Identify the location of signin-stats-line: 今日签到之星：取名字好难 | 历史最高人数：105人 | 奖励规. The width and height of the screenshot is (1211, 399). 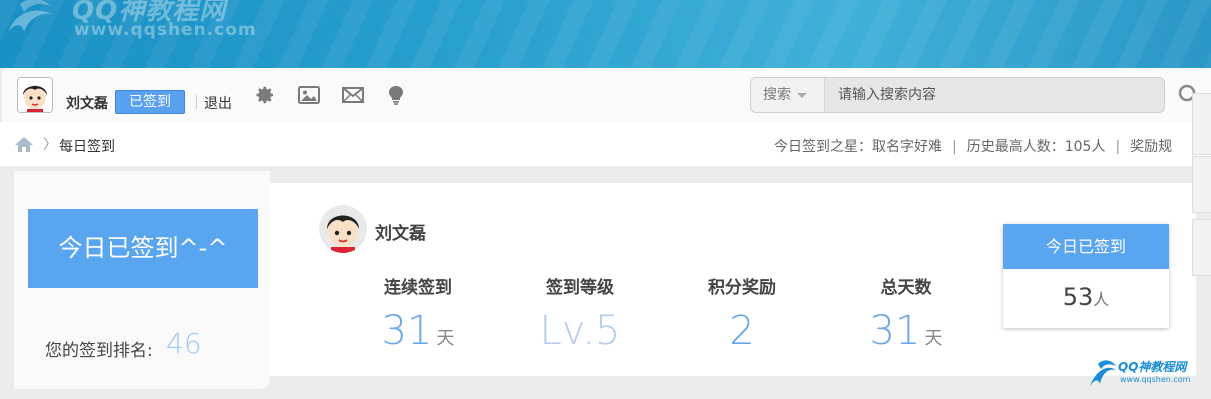
(973, 146).